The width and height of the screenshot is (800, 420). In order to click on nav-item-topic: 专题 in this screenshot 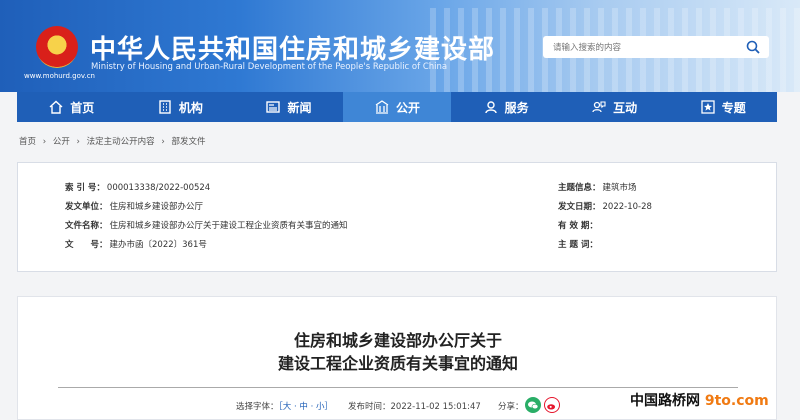, I will do `click(722, 107)`.